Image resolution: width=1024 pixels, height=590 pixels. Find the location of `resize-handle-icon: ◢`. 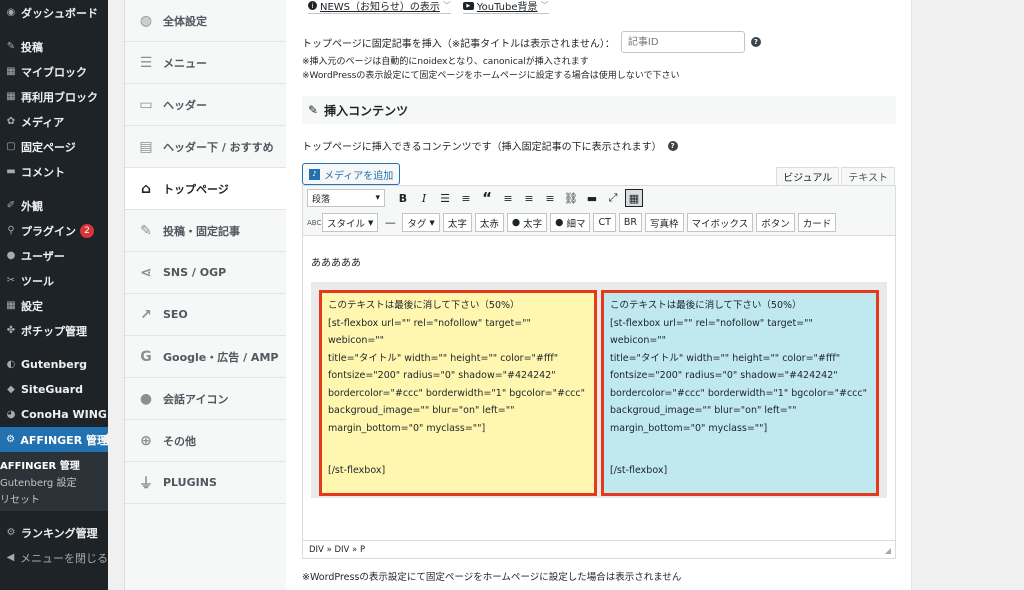

resize-handle-icon: ◢ is located at coordinates (888, 550).